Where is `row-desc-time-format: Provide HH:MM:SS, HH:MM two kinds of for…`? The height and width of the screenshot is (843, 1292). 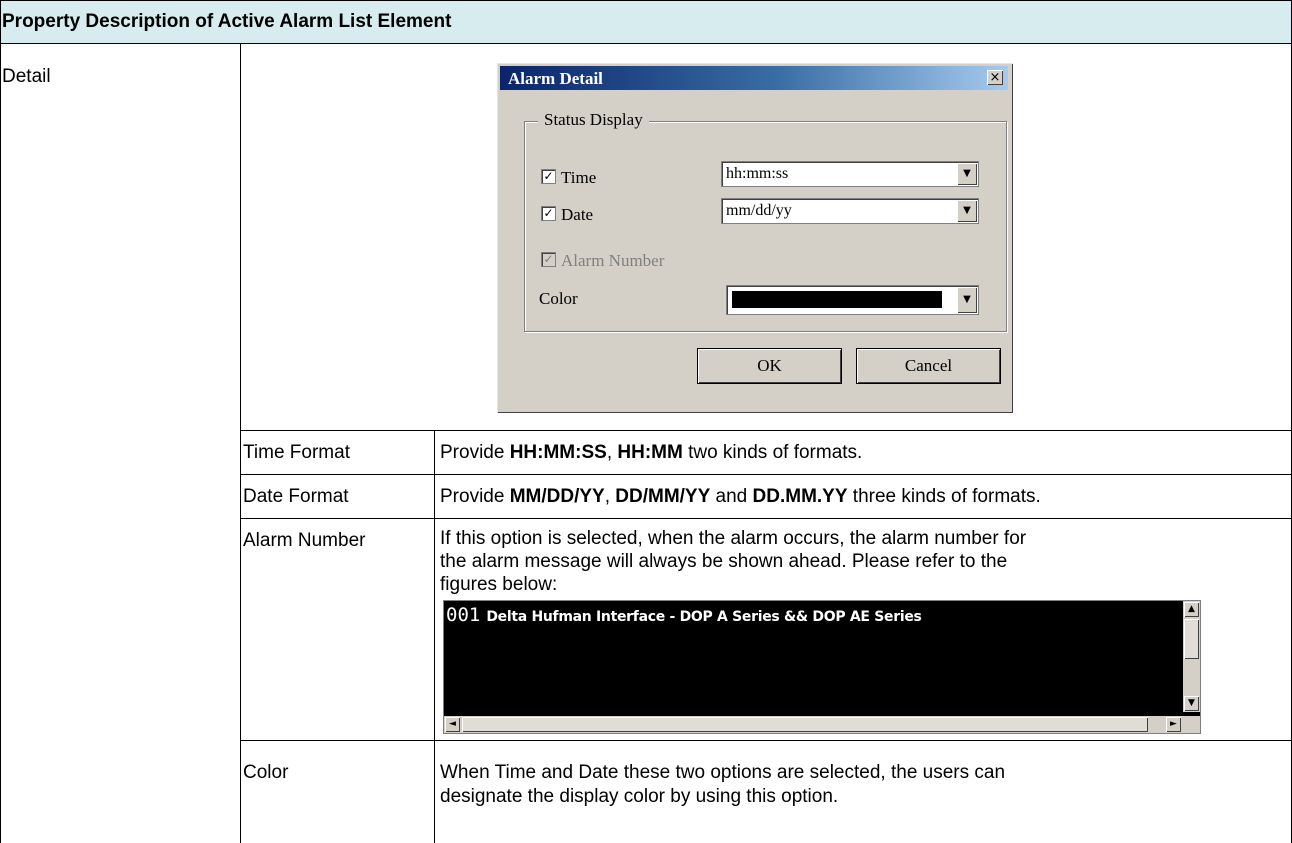
row-desc-time-format: Provide HH:MM:SS, HH:MM two kinds of for… is located at coordinates (651, 453).